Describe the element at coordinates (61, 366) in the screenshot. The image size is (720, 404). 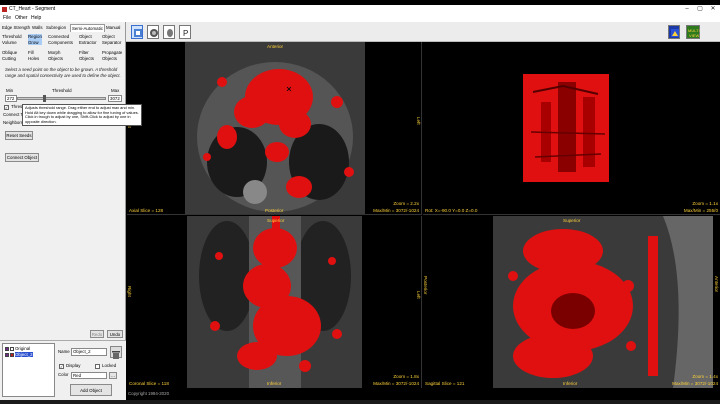
I see `display-checkbox: ✓` at that location.